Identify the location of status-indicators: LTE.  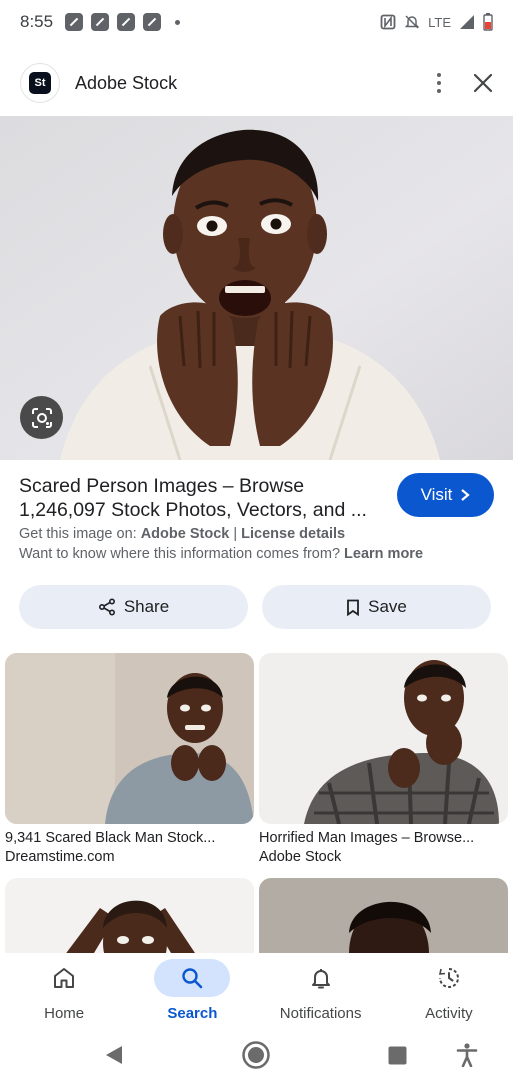
(436, 22).